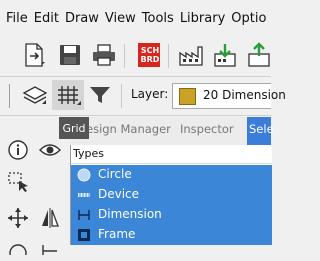 The height and width of the screenshot is (261, 320). I want to click on device-icon, so click(84, 195).